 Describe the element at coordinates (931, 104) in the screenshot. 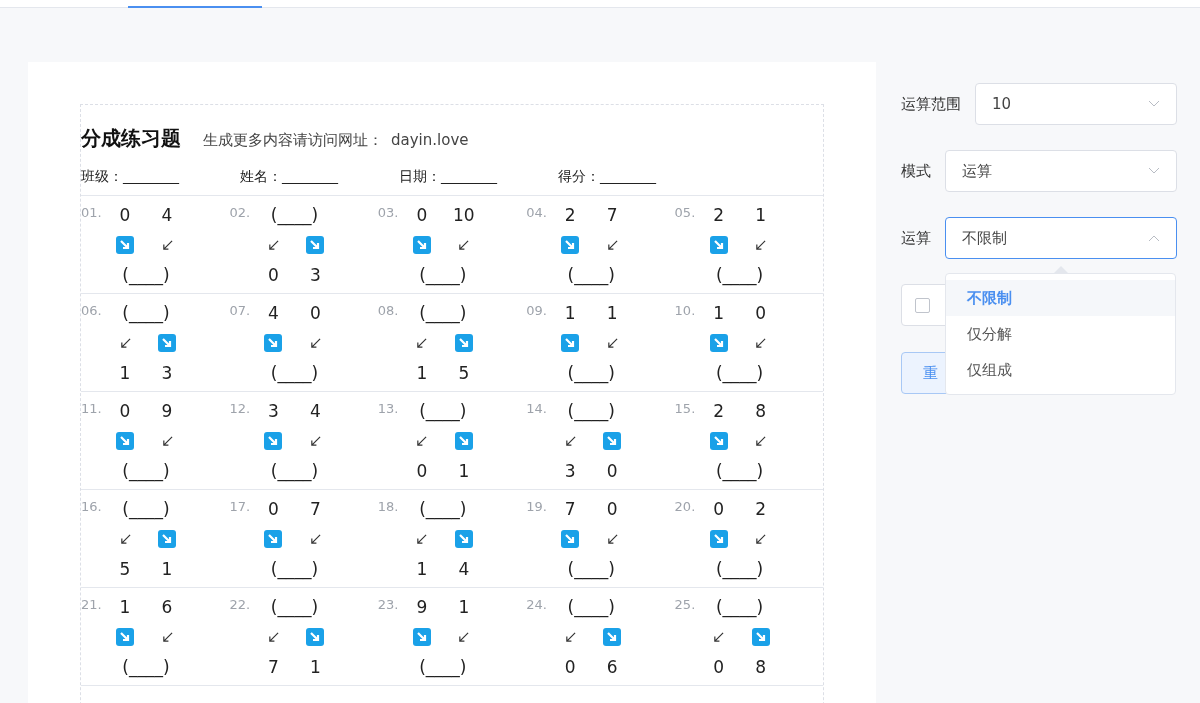

I see `field-label: 运算范围` at that location.